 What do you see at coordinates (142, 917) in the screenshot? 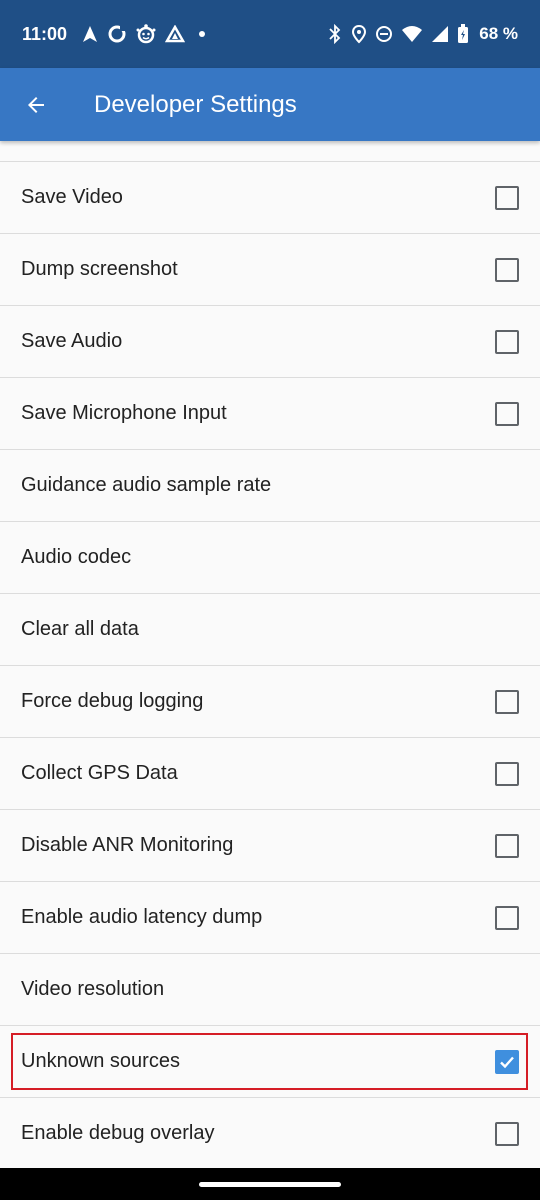
I see `setting-label: Enable audio latency dump` at bounding box center [142, 917].